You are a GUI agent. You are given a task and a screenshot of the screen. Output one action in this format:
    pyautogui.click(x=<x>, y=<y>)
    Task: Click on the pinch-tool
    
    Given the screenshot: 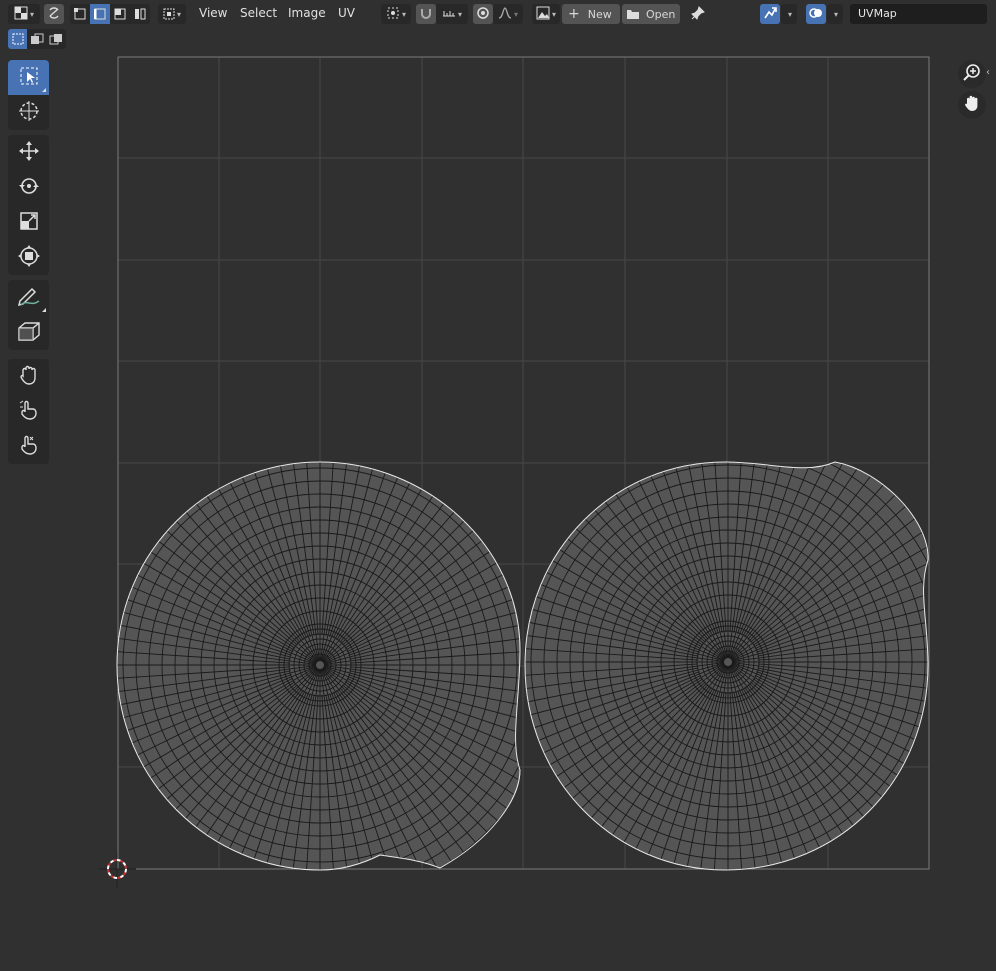 What is the action you would take?
    pyautogui.click(x=28, y=446)
    